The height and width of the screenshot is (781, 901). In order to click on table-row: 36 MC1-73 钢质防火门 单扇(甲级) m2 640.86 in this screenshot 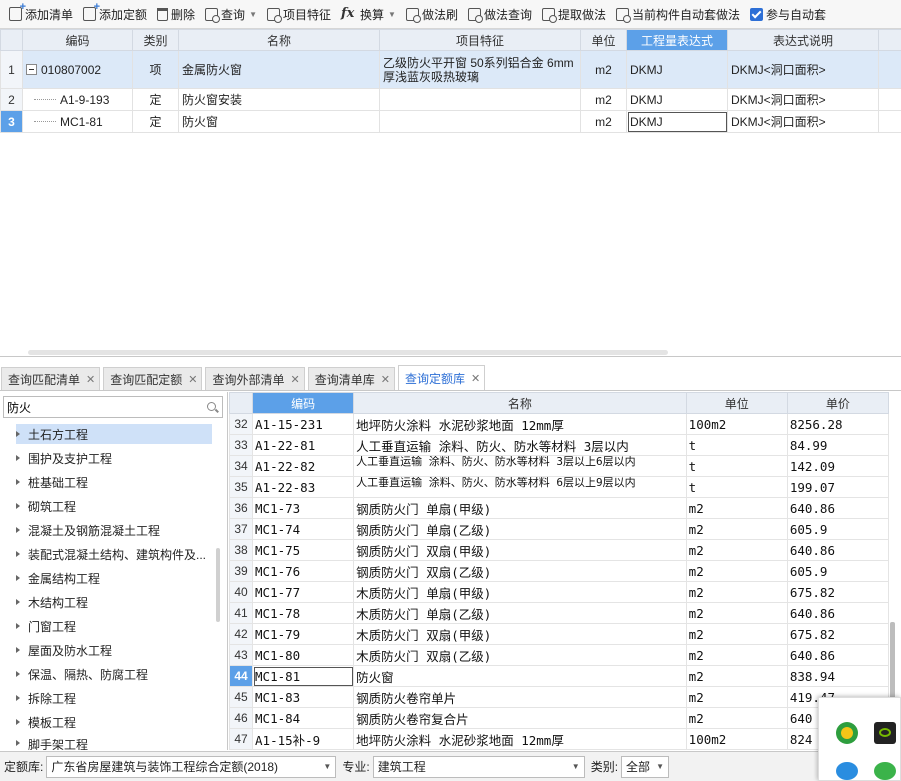, I will do `click(559, 508)`.